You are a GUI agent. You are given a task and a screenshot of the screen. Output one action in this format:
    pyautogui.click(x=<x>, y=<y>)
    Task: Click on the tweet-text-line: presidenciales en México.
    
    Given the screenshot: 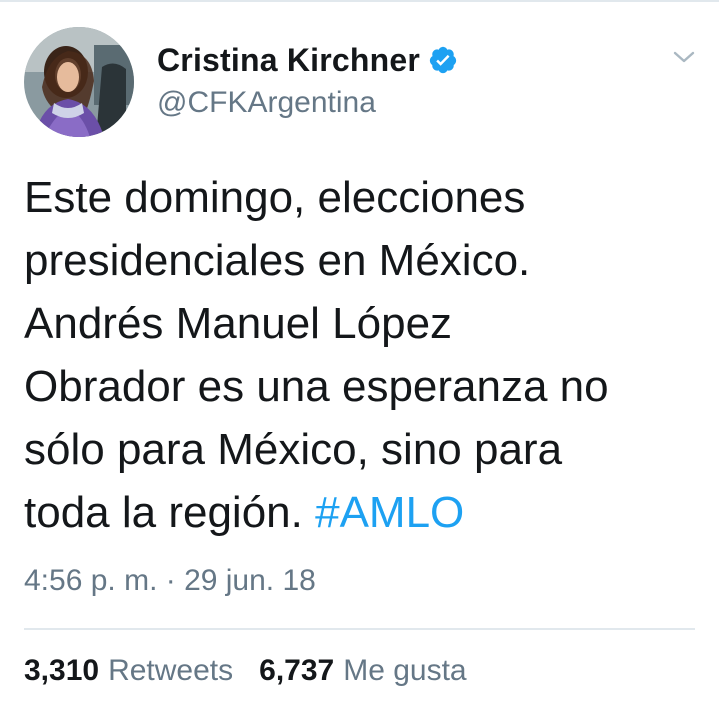 What is the action you would take?
    pyautogui.click(x=277, y=260)
    